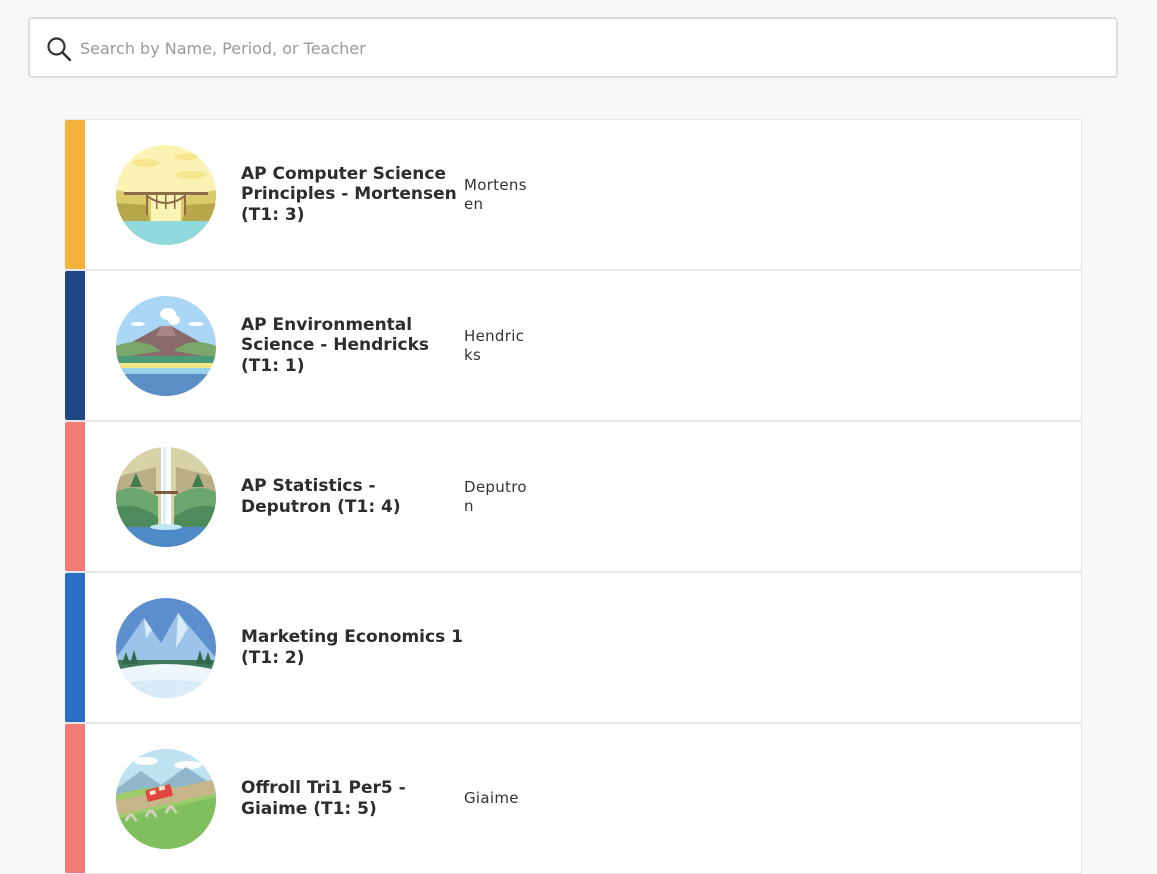  What do you see at coordinates (166, 346) in the screenshot?
I see `class-image-volcano` at bounding box center [166, 346].